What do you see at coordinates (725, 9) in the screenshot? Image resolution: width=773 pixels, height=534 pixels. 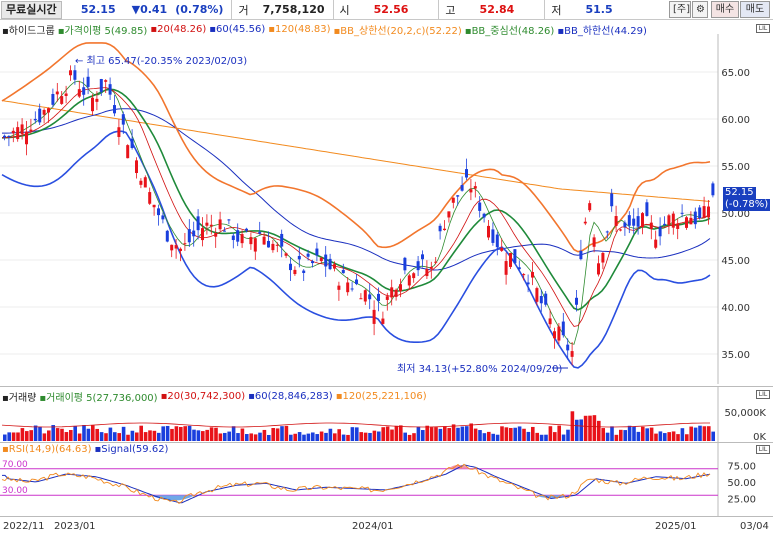 I see `buy-button: 매수` at bounding box center [725, 9].